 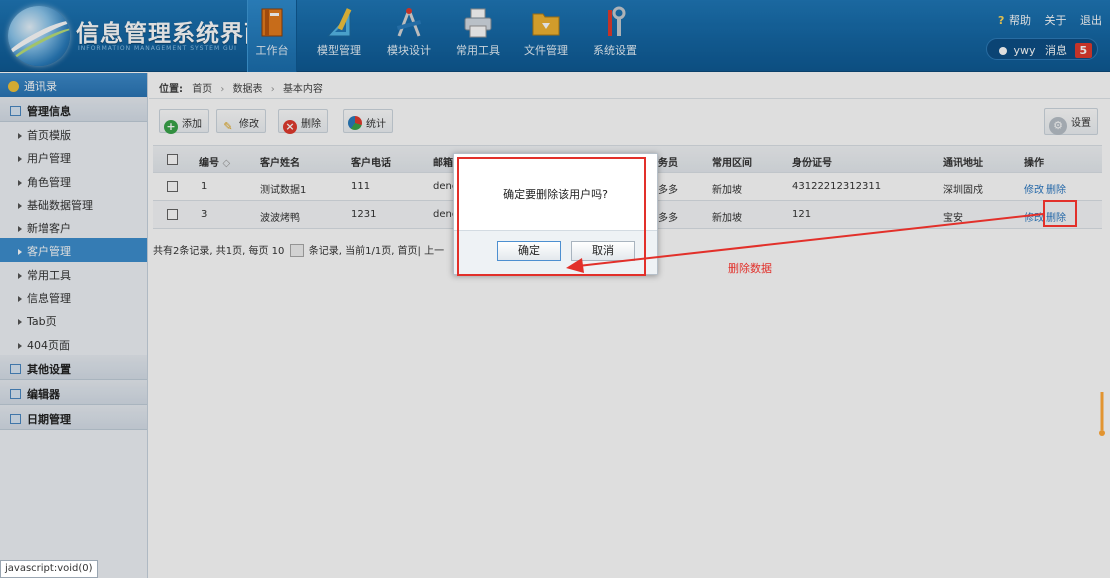 What do you see at coordinates (551, 216) in the screenshot?
I see `annotation-dialog-highlight` at bounding box center [551, 216].